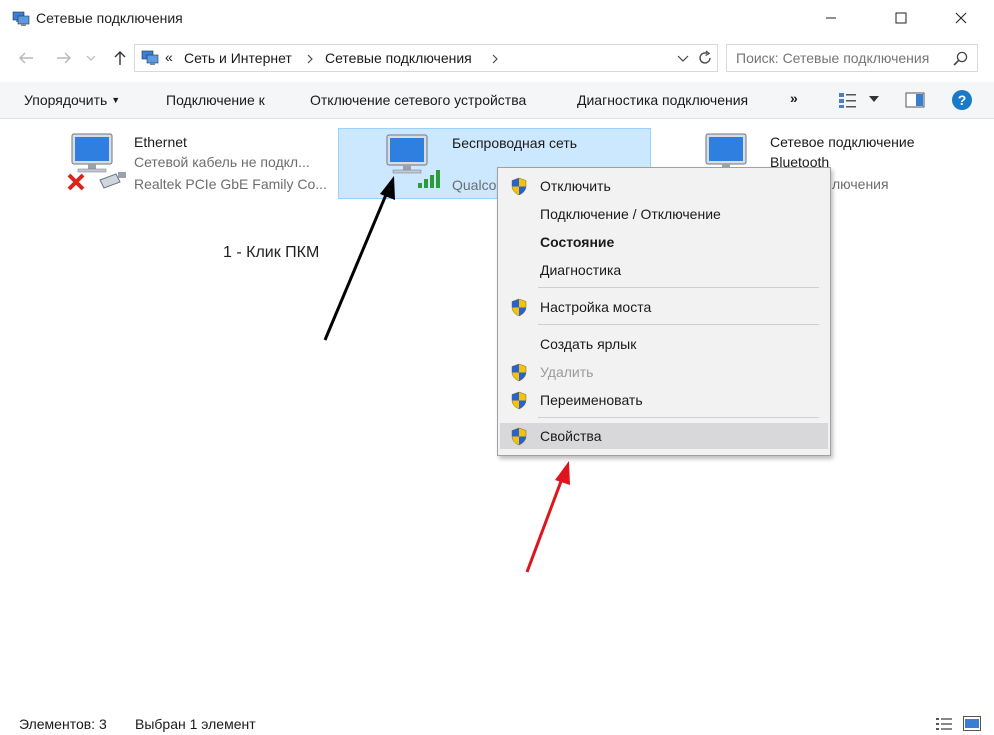  What do you see at coordinates (664, 186) in the screenshot?
I see `menu-item-disable: Отключить` at bounding box center [664, 186].